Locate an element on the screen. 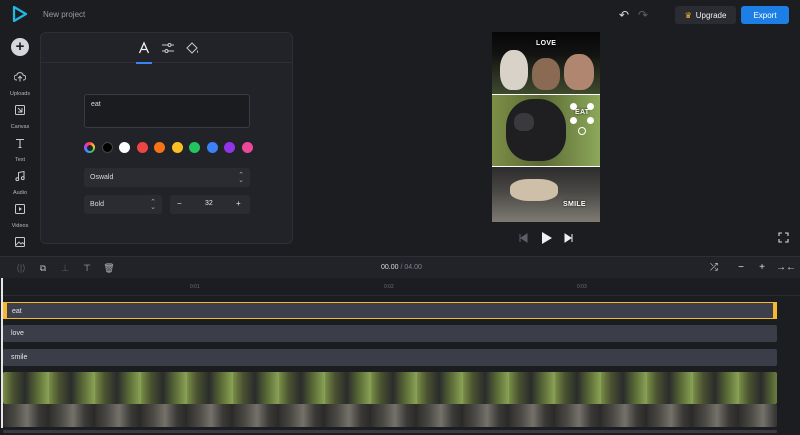  upload-icon is located at coordinates (20, 77).